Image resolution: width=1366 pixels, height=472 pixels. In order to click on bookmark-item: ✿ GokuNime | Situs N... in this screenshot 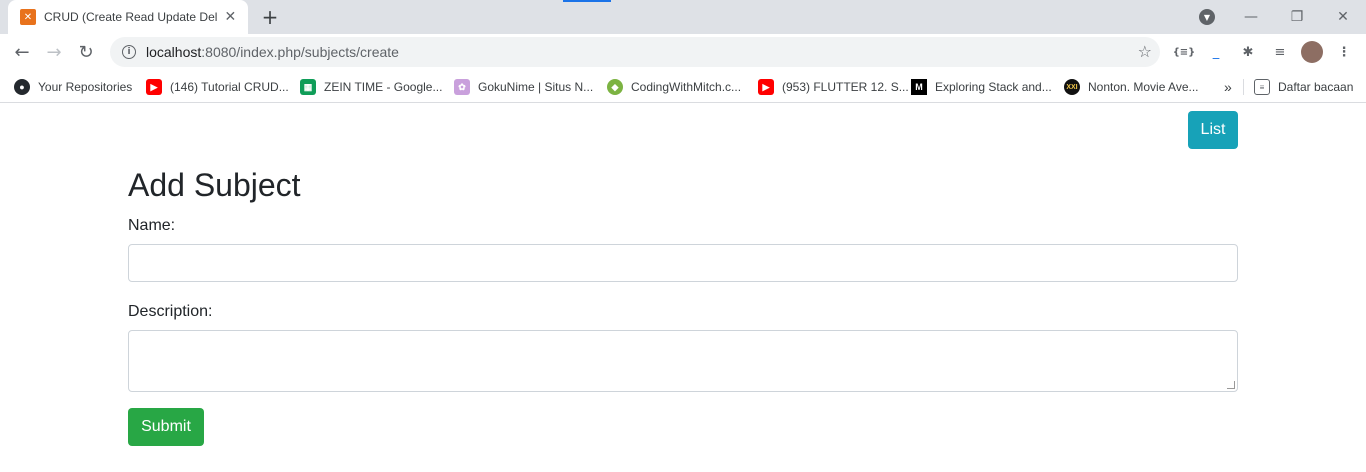, I will do `click(523, 87)`.